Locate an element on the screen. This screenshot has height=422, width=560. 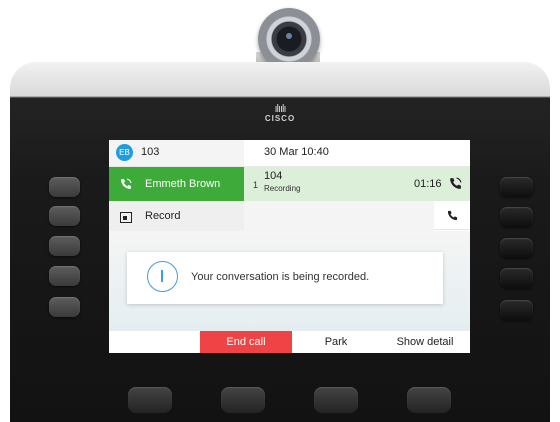
cisco-logo-bars: ılıılı is located at coordinates (280, 109).